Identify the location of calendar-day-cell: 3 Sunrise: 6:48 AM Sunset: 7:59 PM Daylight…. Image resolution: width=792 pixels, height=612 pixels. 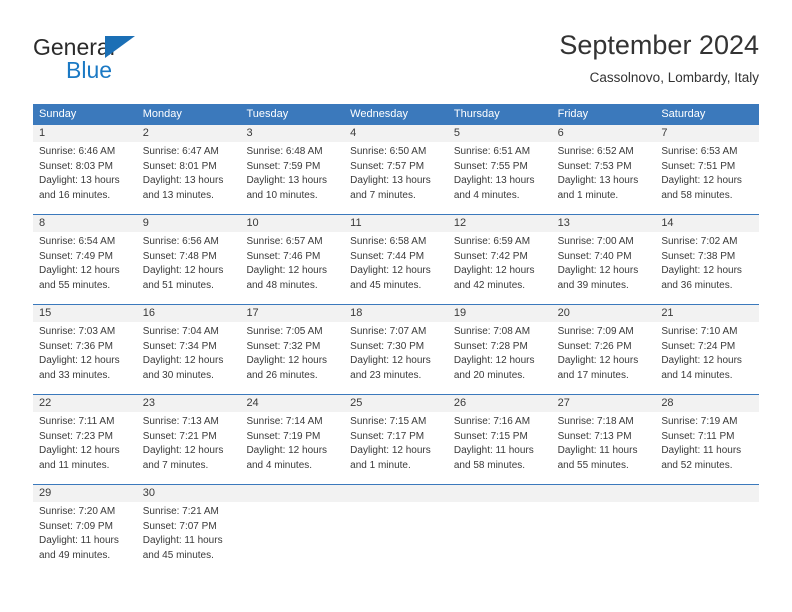
(292, 166).